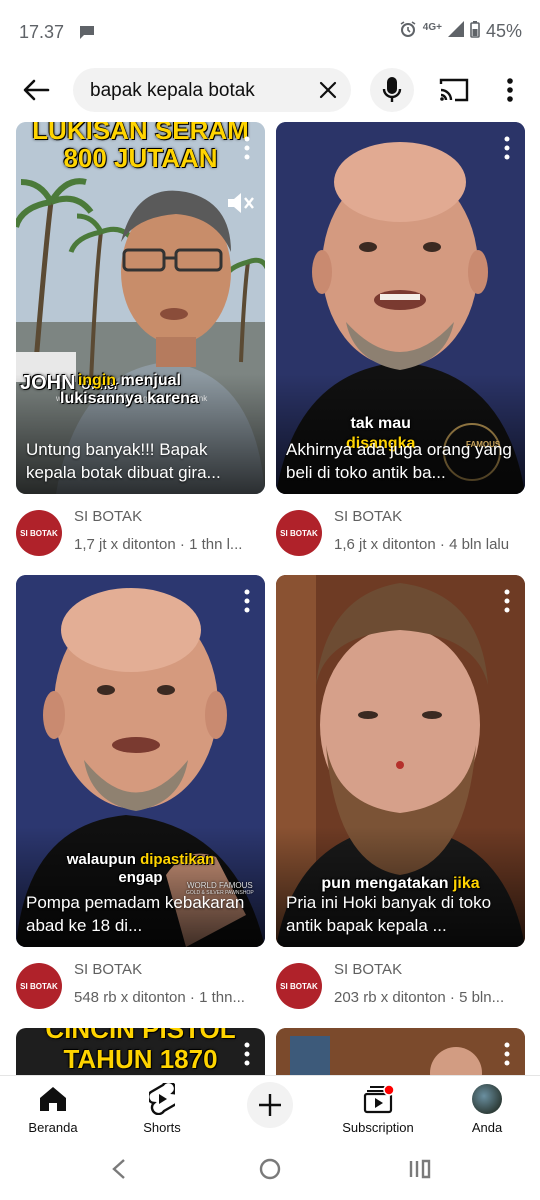 Image resolution: width=540 pixels, height=1200 pixels. I want to click on plus-icon, so click(270, 1105).